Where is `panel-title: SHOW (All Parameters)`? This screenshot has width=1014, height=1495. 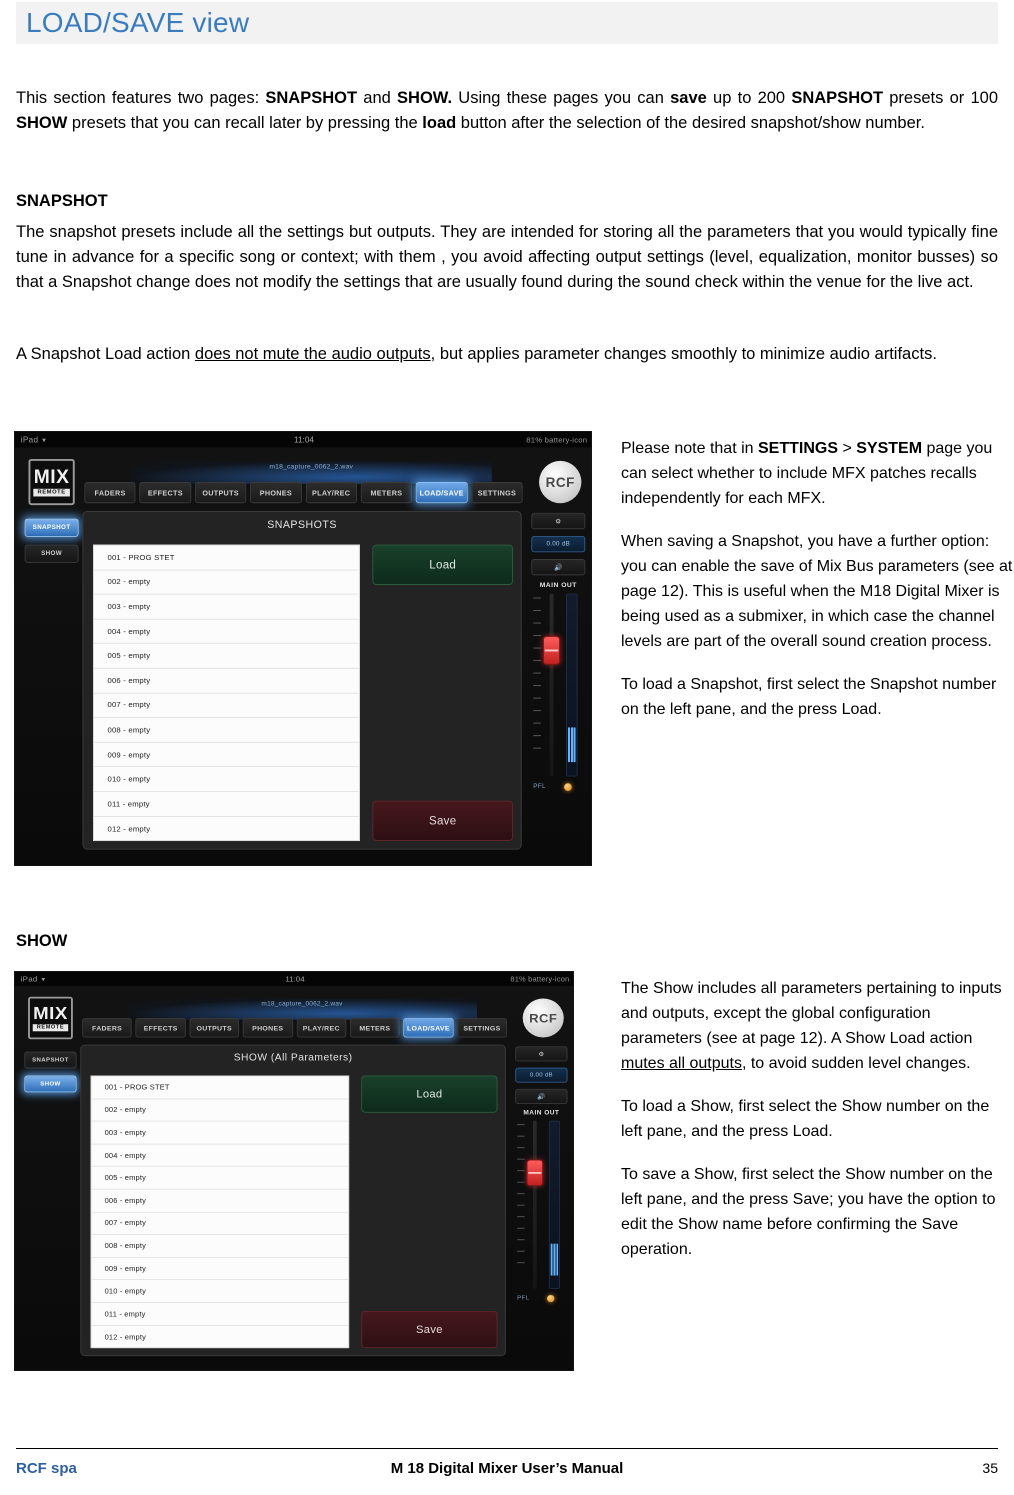 panel-title: SHOW (All Parameters) is located at coordinates (293, 1058).